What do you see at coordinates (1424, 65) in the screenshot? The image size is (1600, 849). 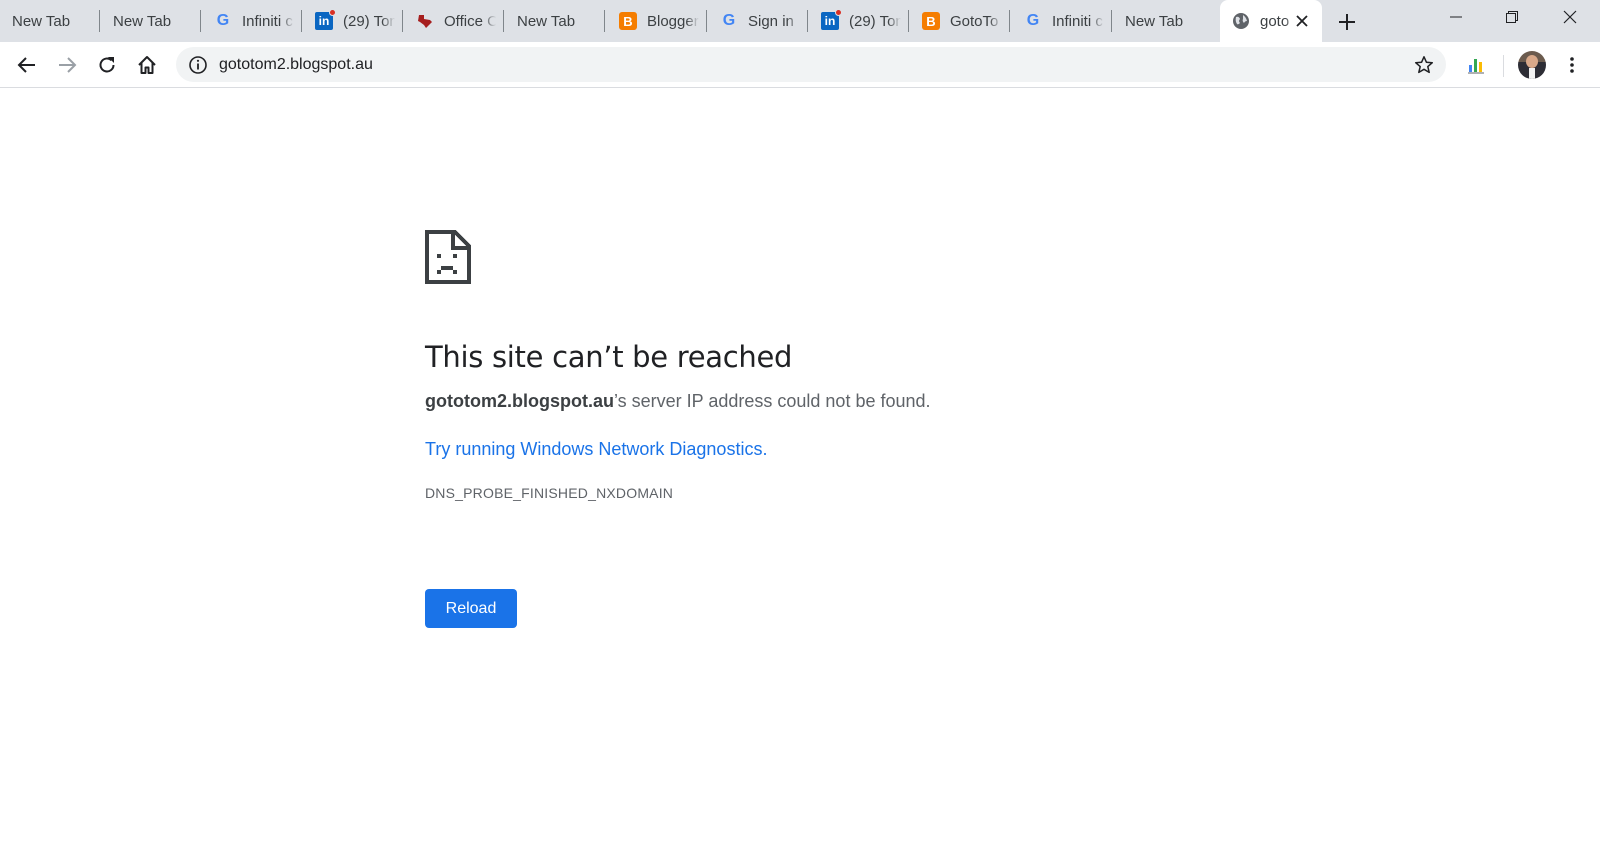 I see `bookmark-star-icon` at bounding box center [1424, 65].